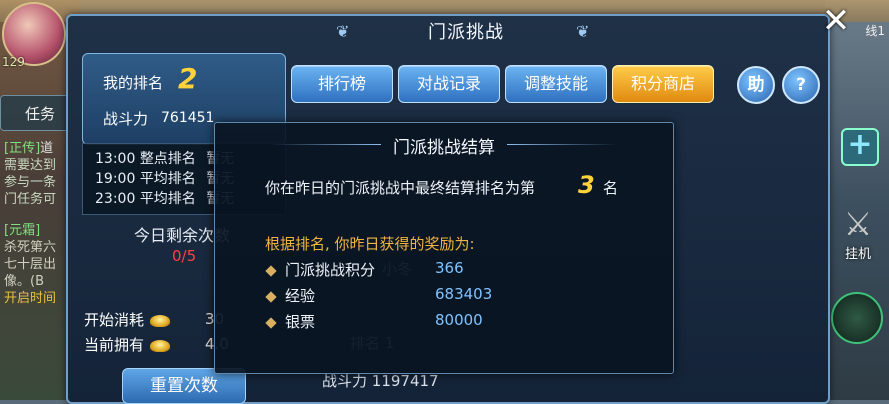 This screenshot has height=404, width=889. I want to click on task-tab: 任务, so click(36, 113).